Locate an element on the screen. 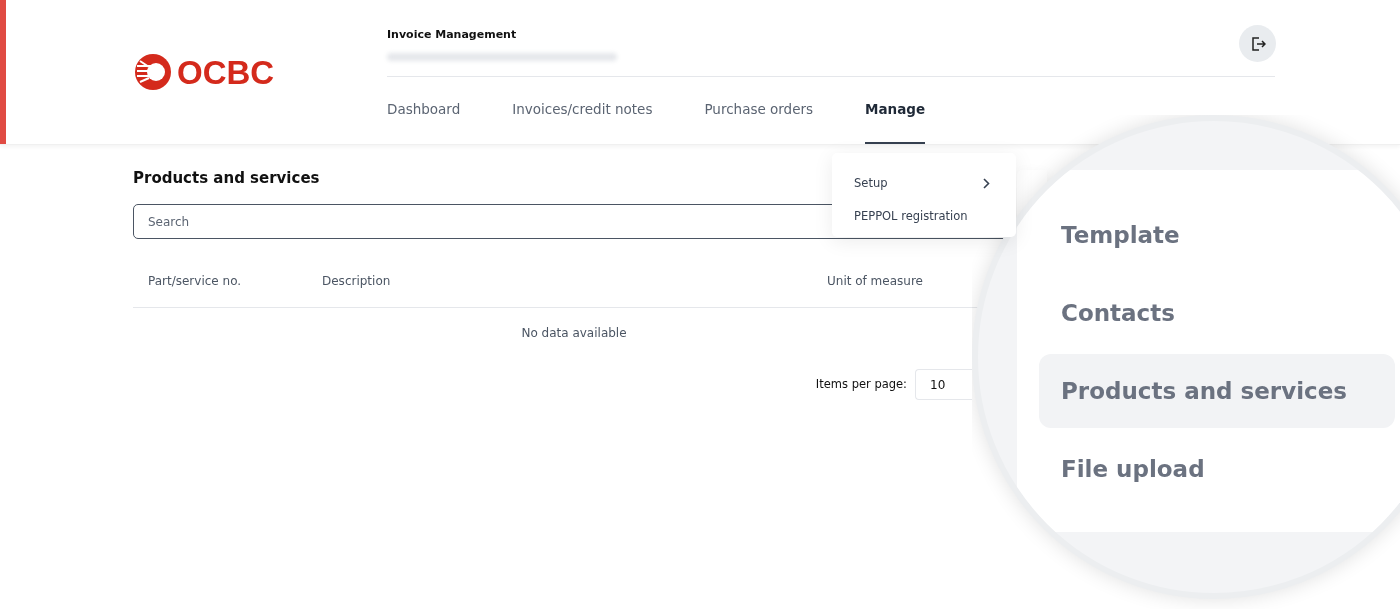  nav-tab: Dashboard is located at coordinates (424, 110).